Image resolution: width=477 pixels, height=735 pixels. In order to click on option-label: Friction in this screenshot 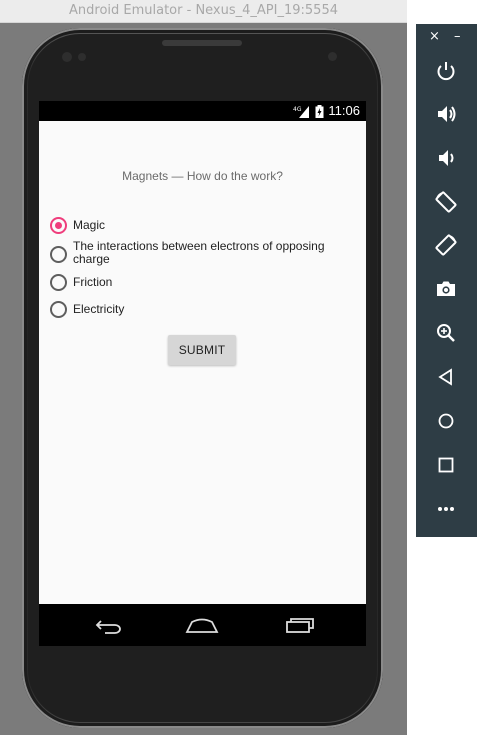, I will do `click(93, 282)`.